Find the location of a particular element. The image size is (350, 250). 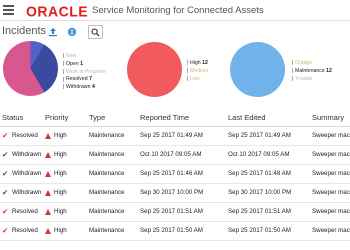

legend-value: 4 is located at coordinates (92, 87).